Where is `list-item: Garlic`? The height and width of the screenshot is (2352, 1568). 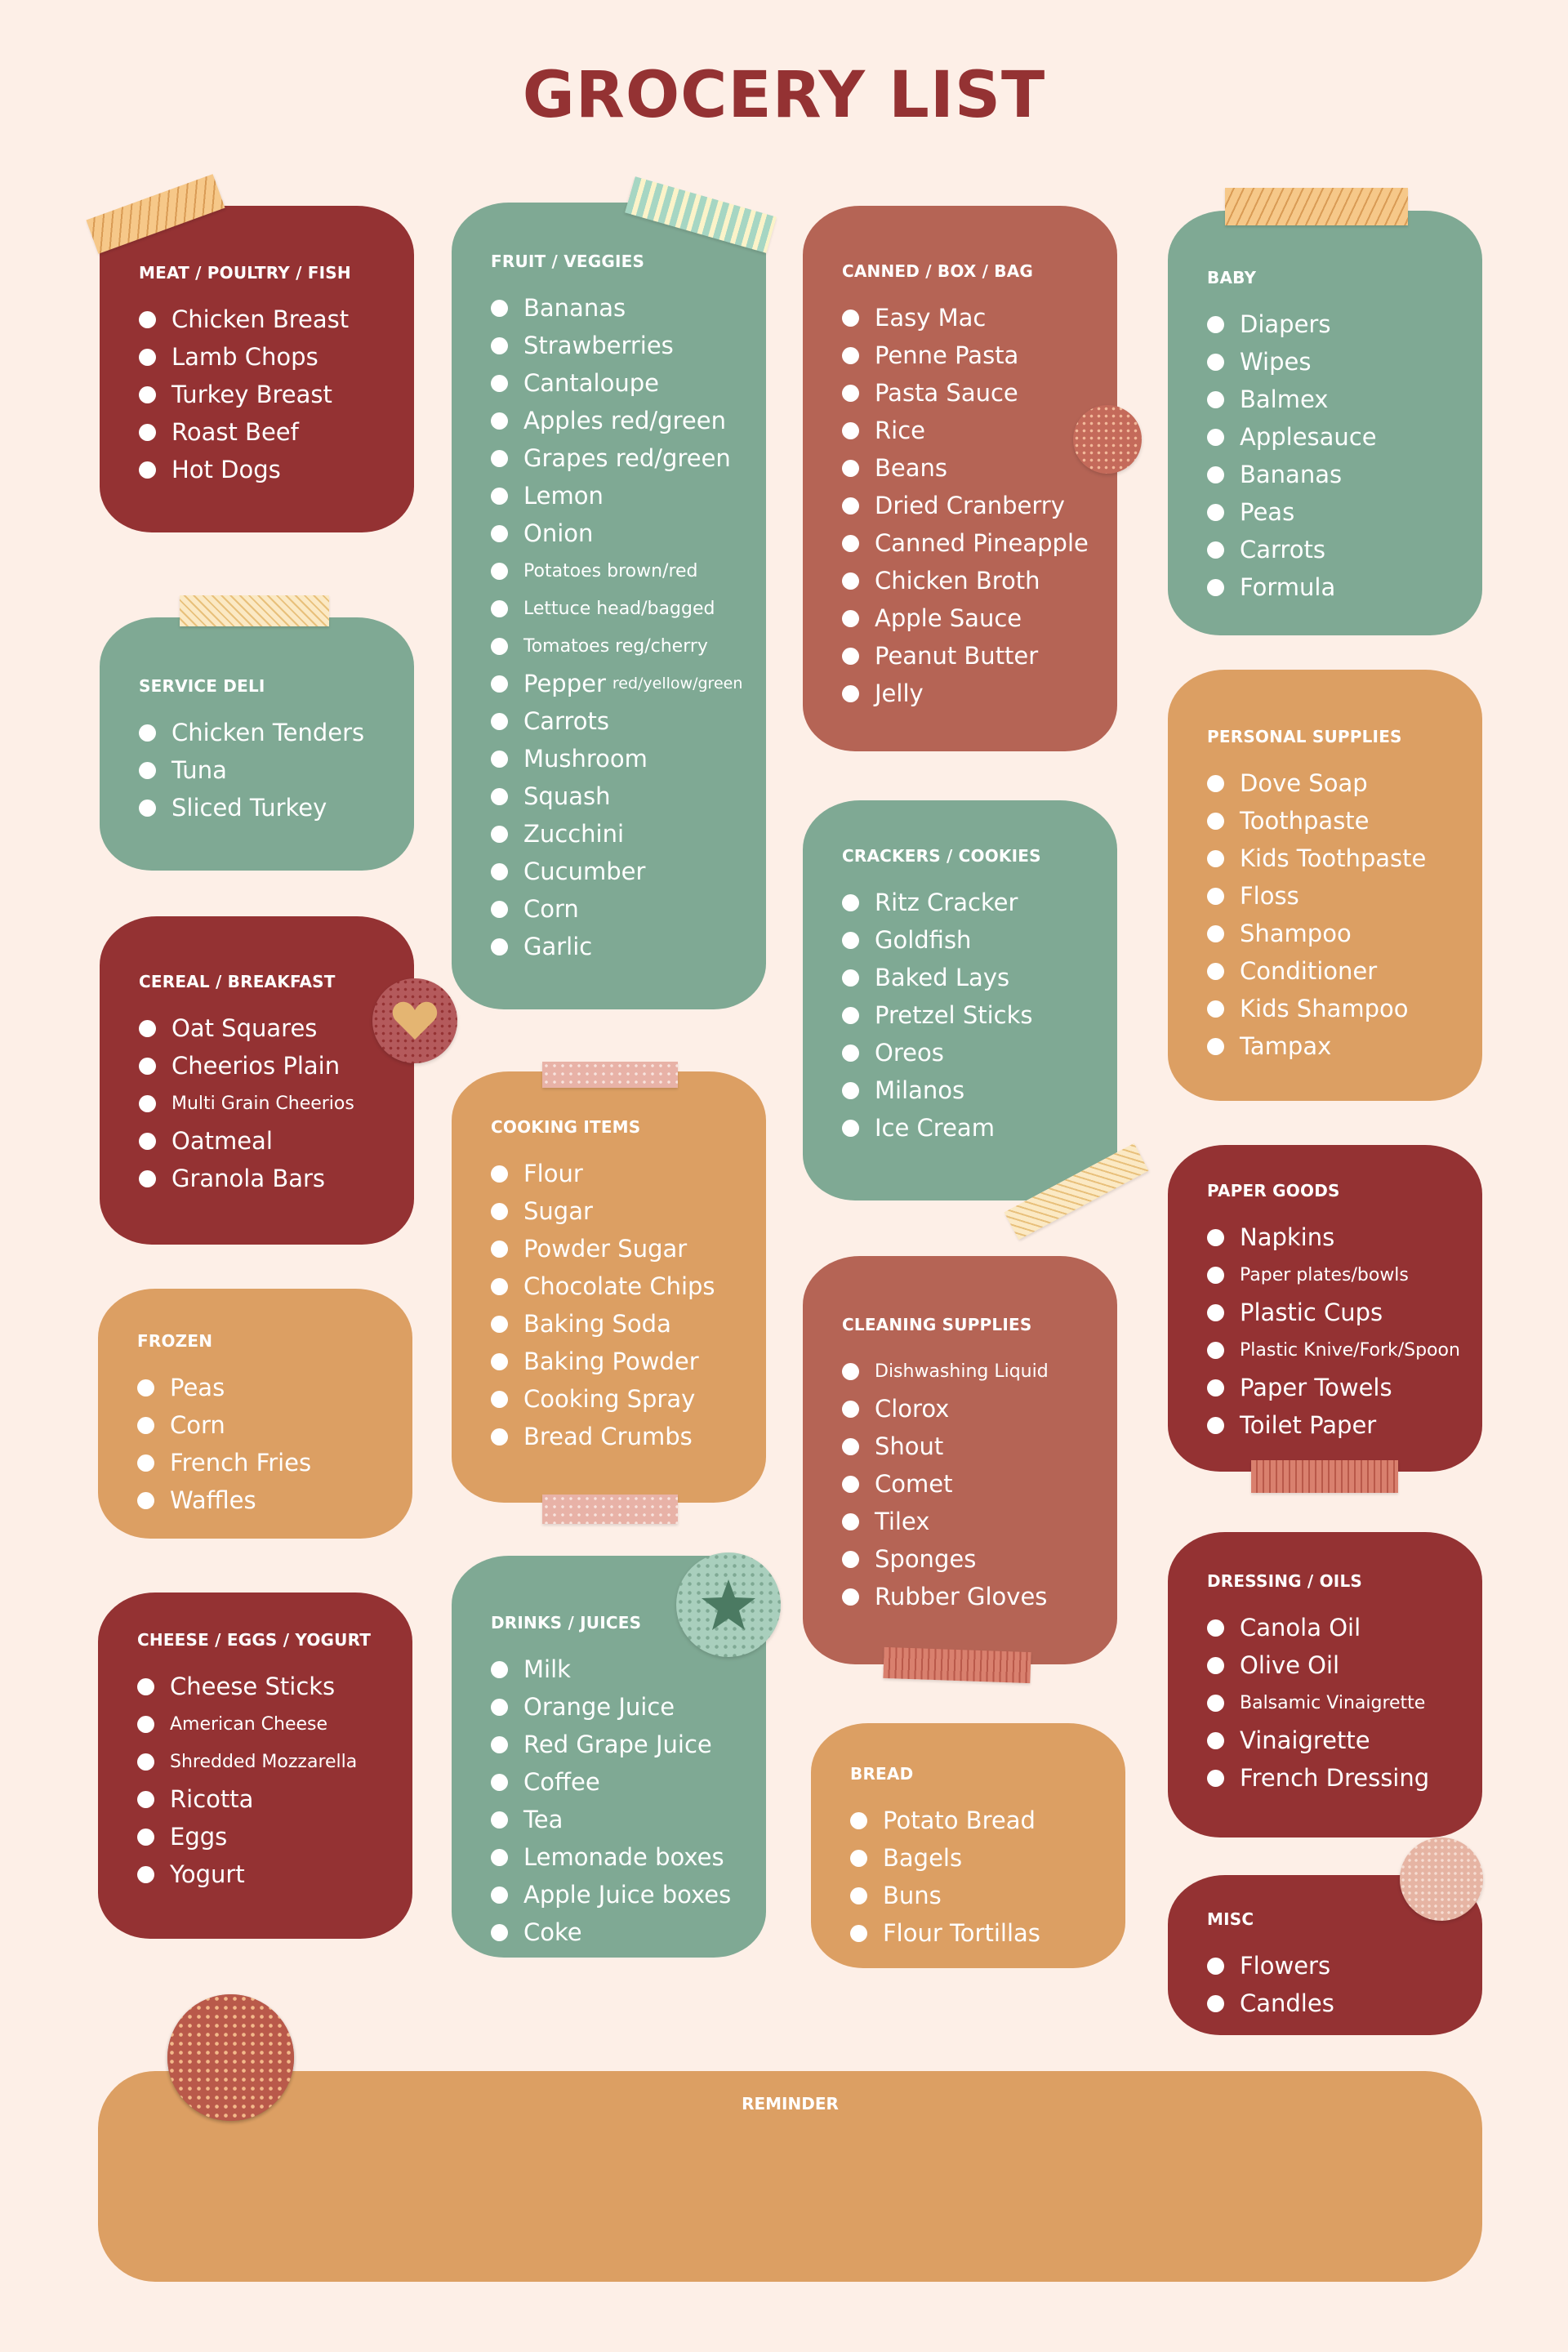
list-item: Garlic is located at coordinates (612, 946).